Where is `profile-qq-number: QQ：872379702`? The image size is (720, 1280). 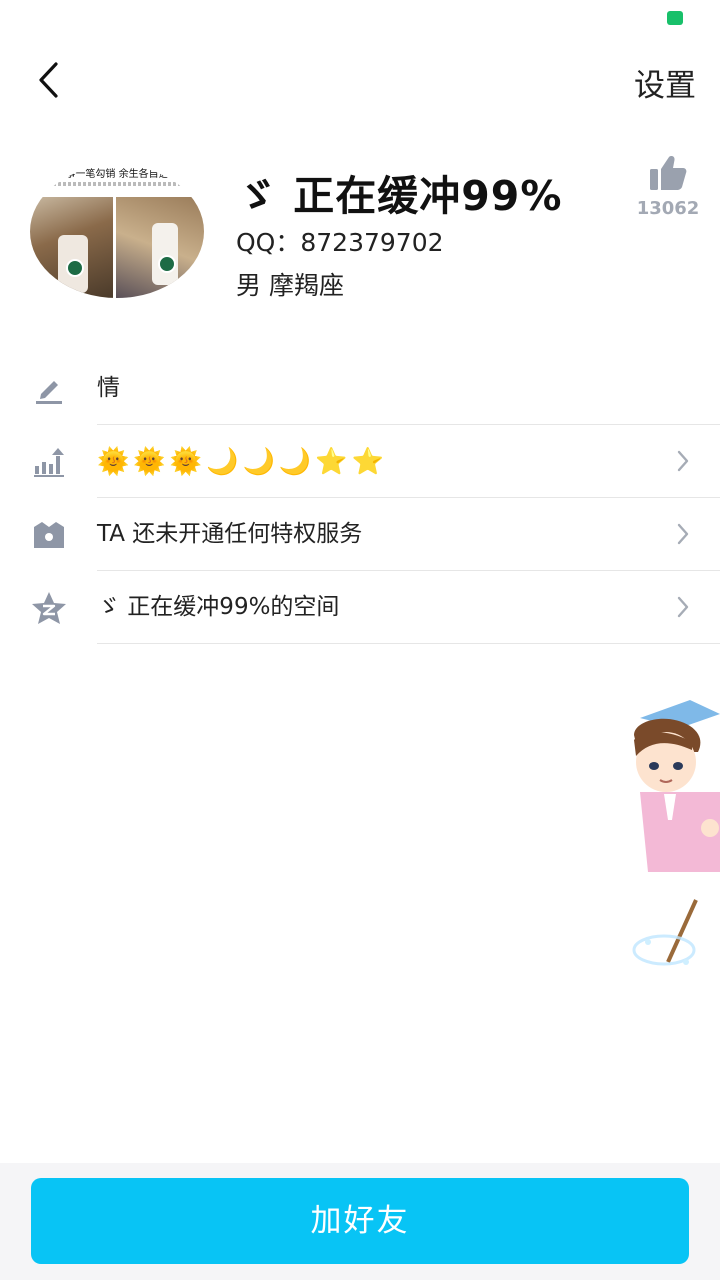
profile-qq-number: QQ：872379702 is located at coordinates (340, 241).